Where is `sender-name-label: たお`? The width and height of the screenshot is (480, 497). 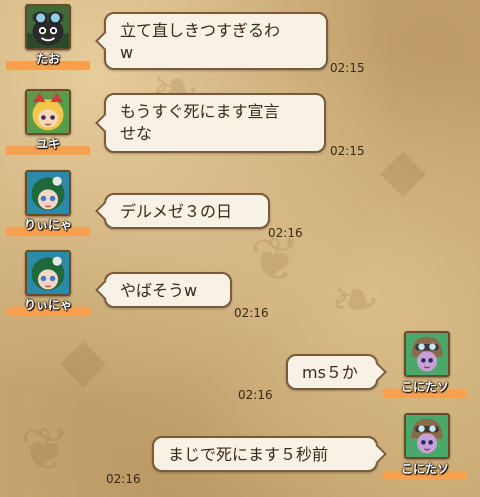
sender-name-label: たお is located at coordinates (47, 59).